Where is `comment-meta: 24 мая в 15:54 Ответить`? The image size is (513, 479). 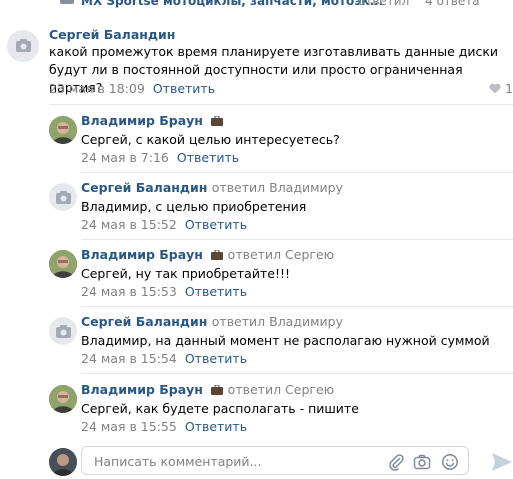
comment-meta: 24 мая в 15:54 Ответить is located at coordinates (164, 358).